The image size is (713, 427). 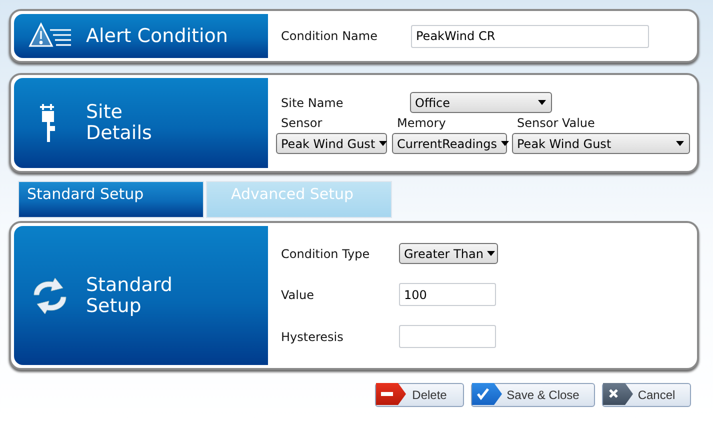 What do you see at coordinates (530, 36) in the screenshot?
I see `input-field: PeakWind CR` at bounding box center [530, 36].